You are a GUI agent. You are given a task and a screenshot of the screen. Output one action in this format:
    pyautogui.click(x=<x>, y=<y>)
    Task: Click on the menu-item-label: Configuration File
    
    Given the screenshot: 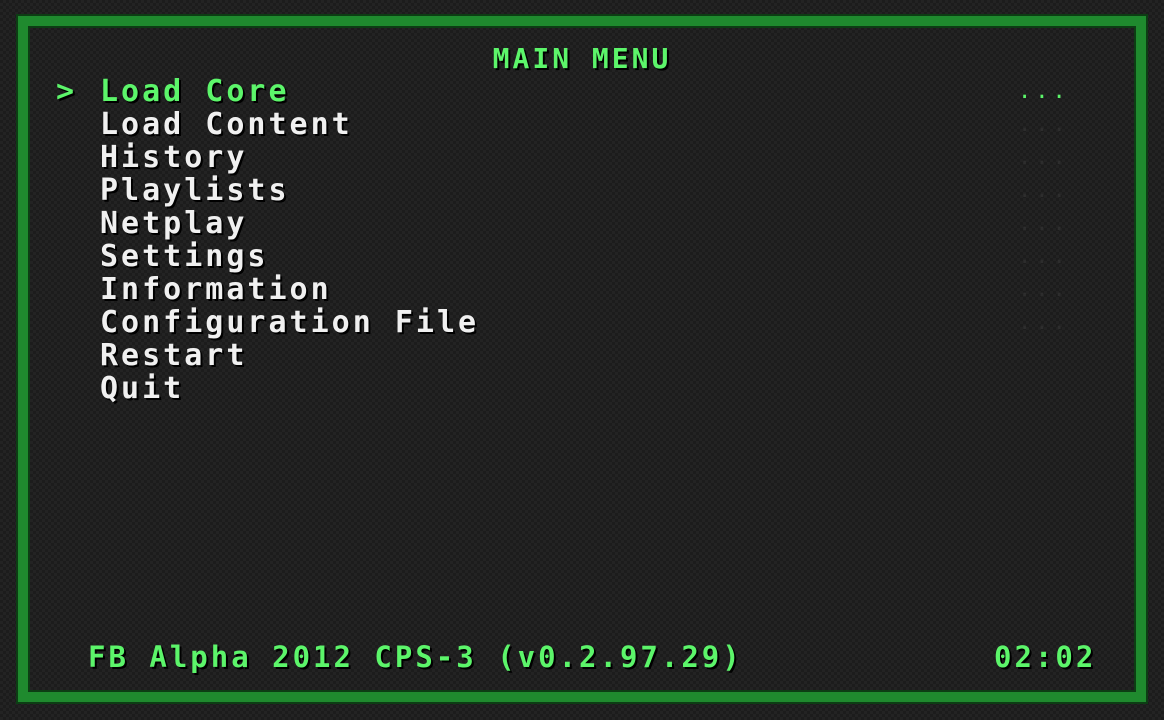 What is the action you would take?
    pyautogui.click(x=290, y=322)
    